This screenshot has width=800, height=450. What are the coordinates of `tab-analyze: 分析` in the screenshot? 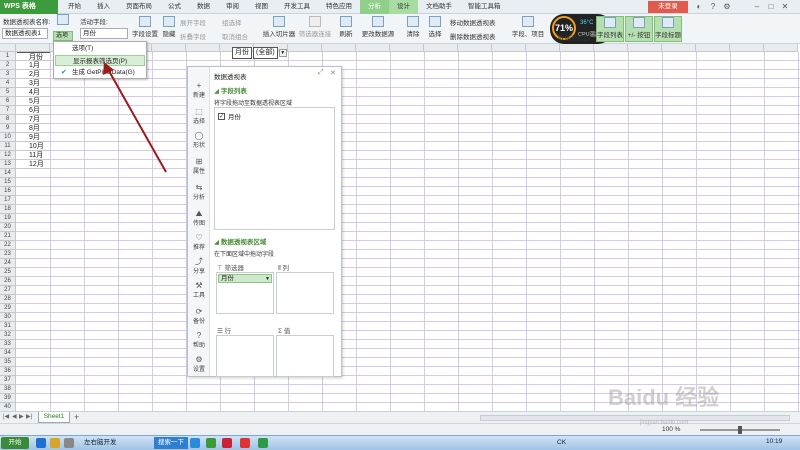 It's located at (374, 7).